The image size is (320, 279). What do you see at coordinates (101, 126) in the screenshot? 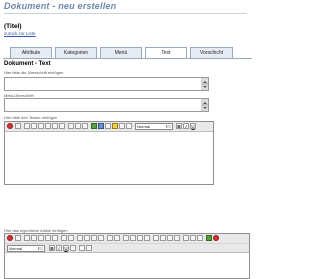
I see `table-icon` at bounding box center [101, 126].